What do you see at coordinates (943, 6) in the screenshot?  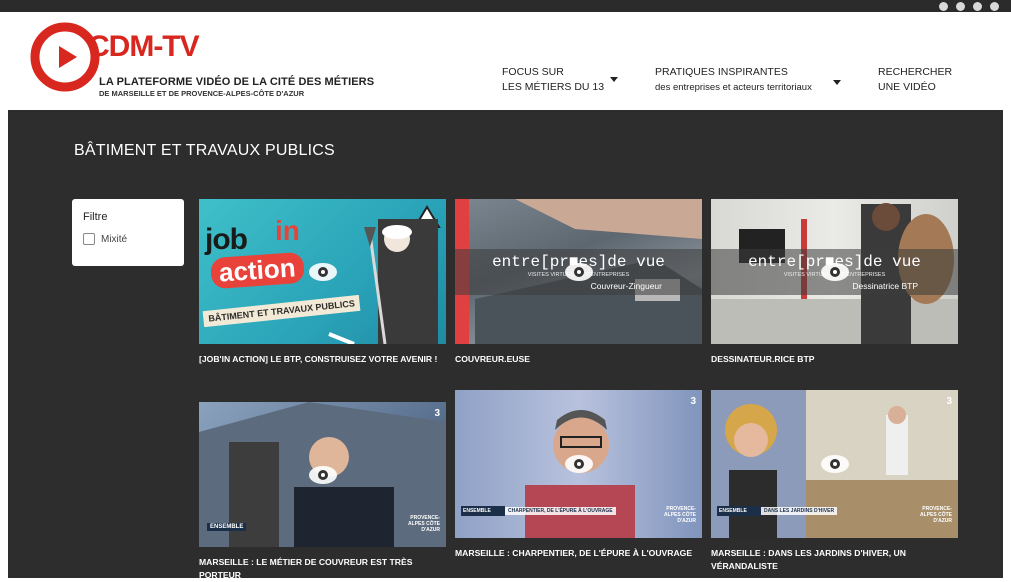 I see `twitter-icon` at bounding box center [943, 6].